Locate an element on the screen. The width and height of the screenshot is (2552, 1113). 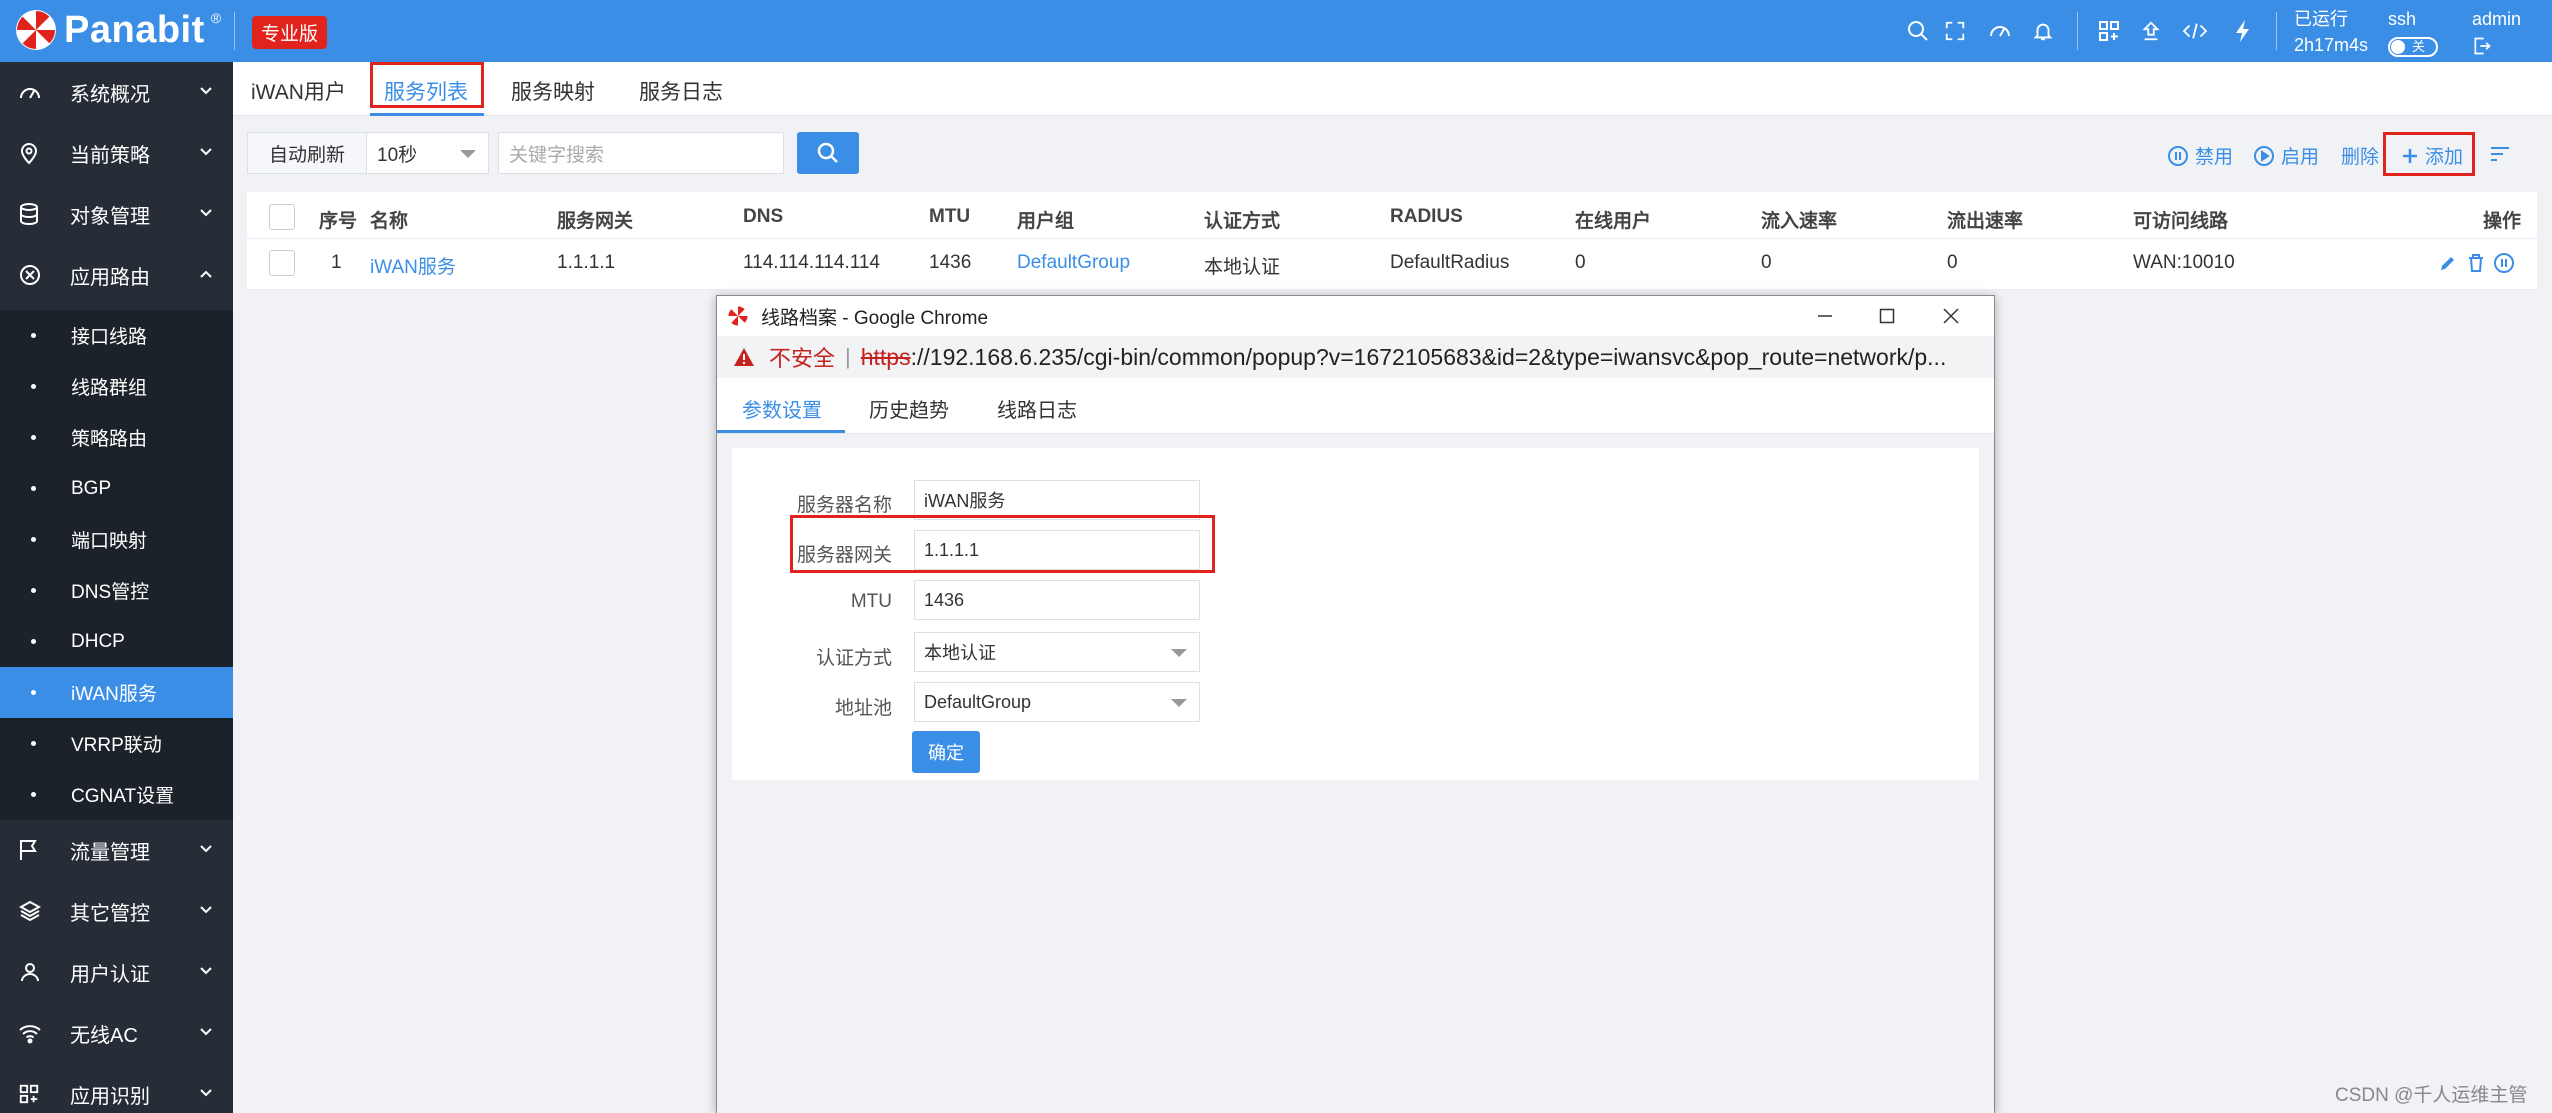
user-icon is located at coordinates (30, 972).